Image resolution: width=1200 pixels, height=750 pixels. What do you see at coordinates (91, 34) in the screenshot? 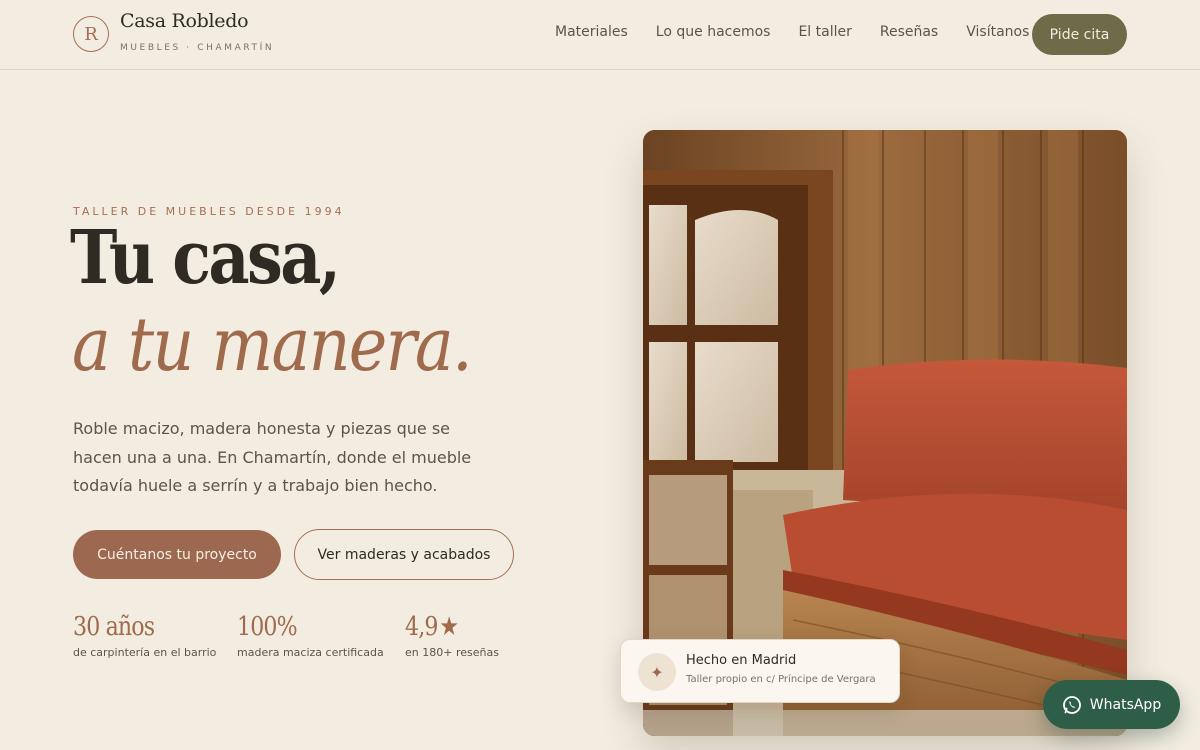
I see `logo-mark: R` at bounding box center [91, 34].